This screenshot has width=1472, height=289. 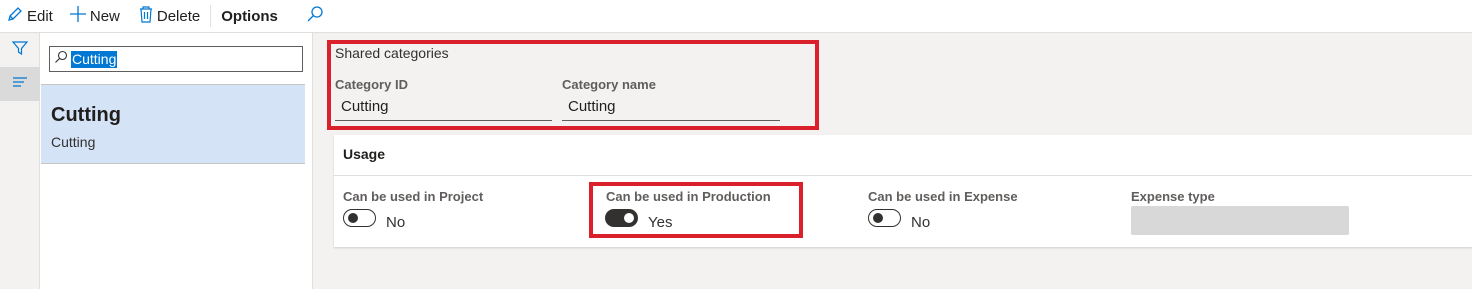 I want to click on filter-search-input: Cutting, so click(x=176, y=59).